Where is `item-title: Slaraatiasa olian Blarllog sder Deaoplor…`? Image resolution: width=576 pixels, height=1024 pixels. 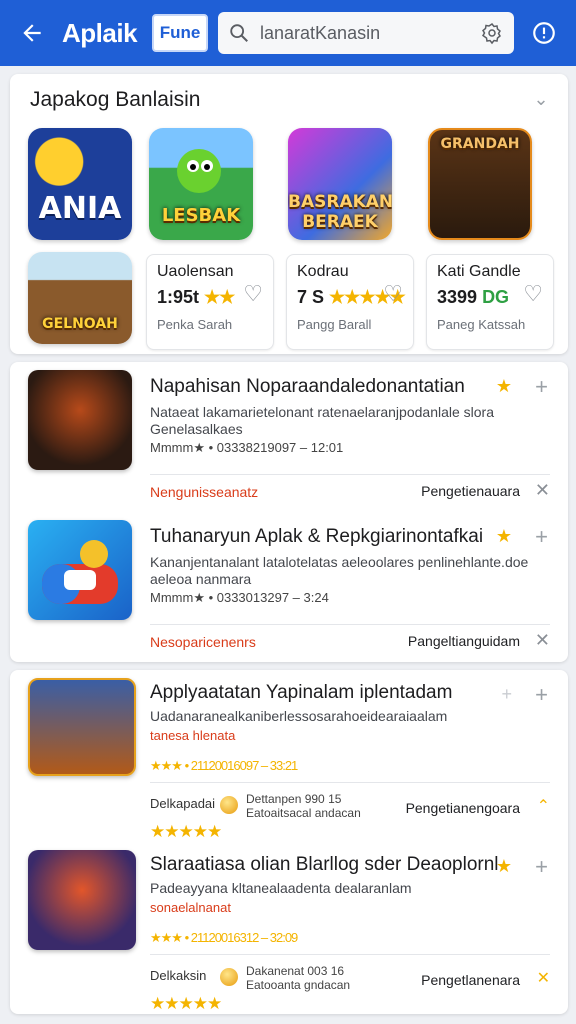 item-title: Slaraatiasa olian Blarllog sder Deaoplor… is located at coordinates (324, 864).